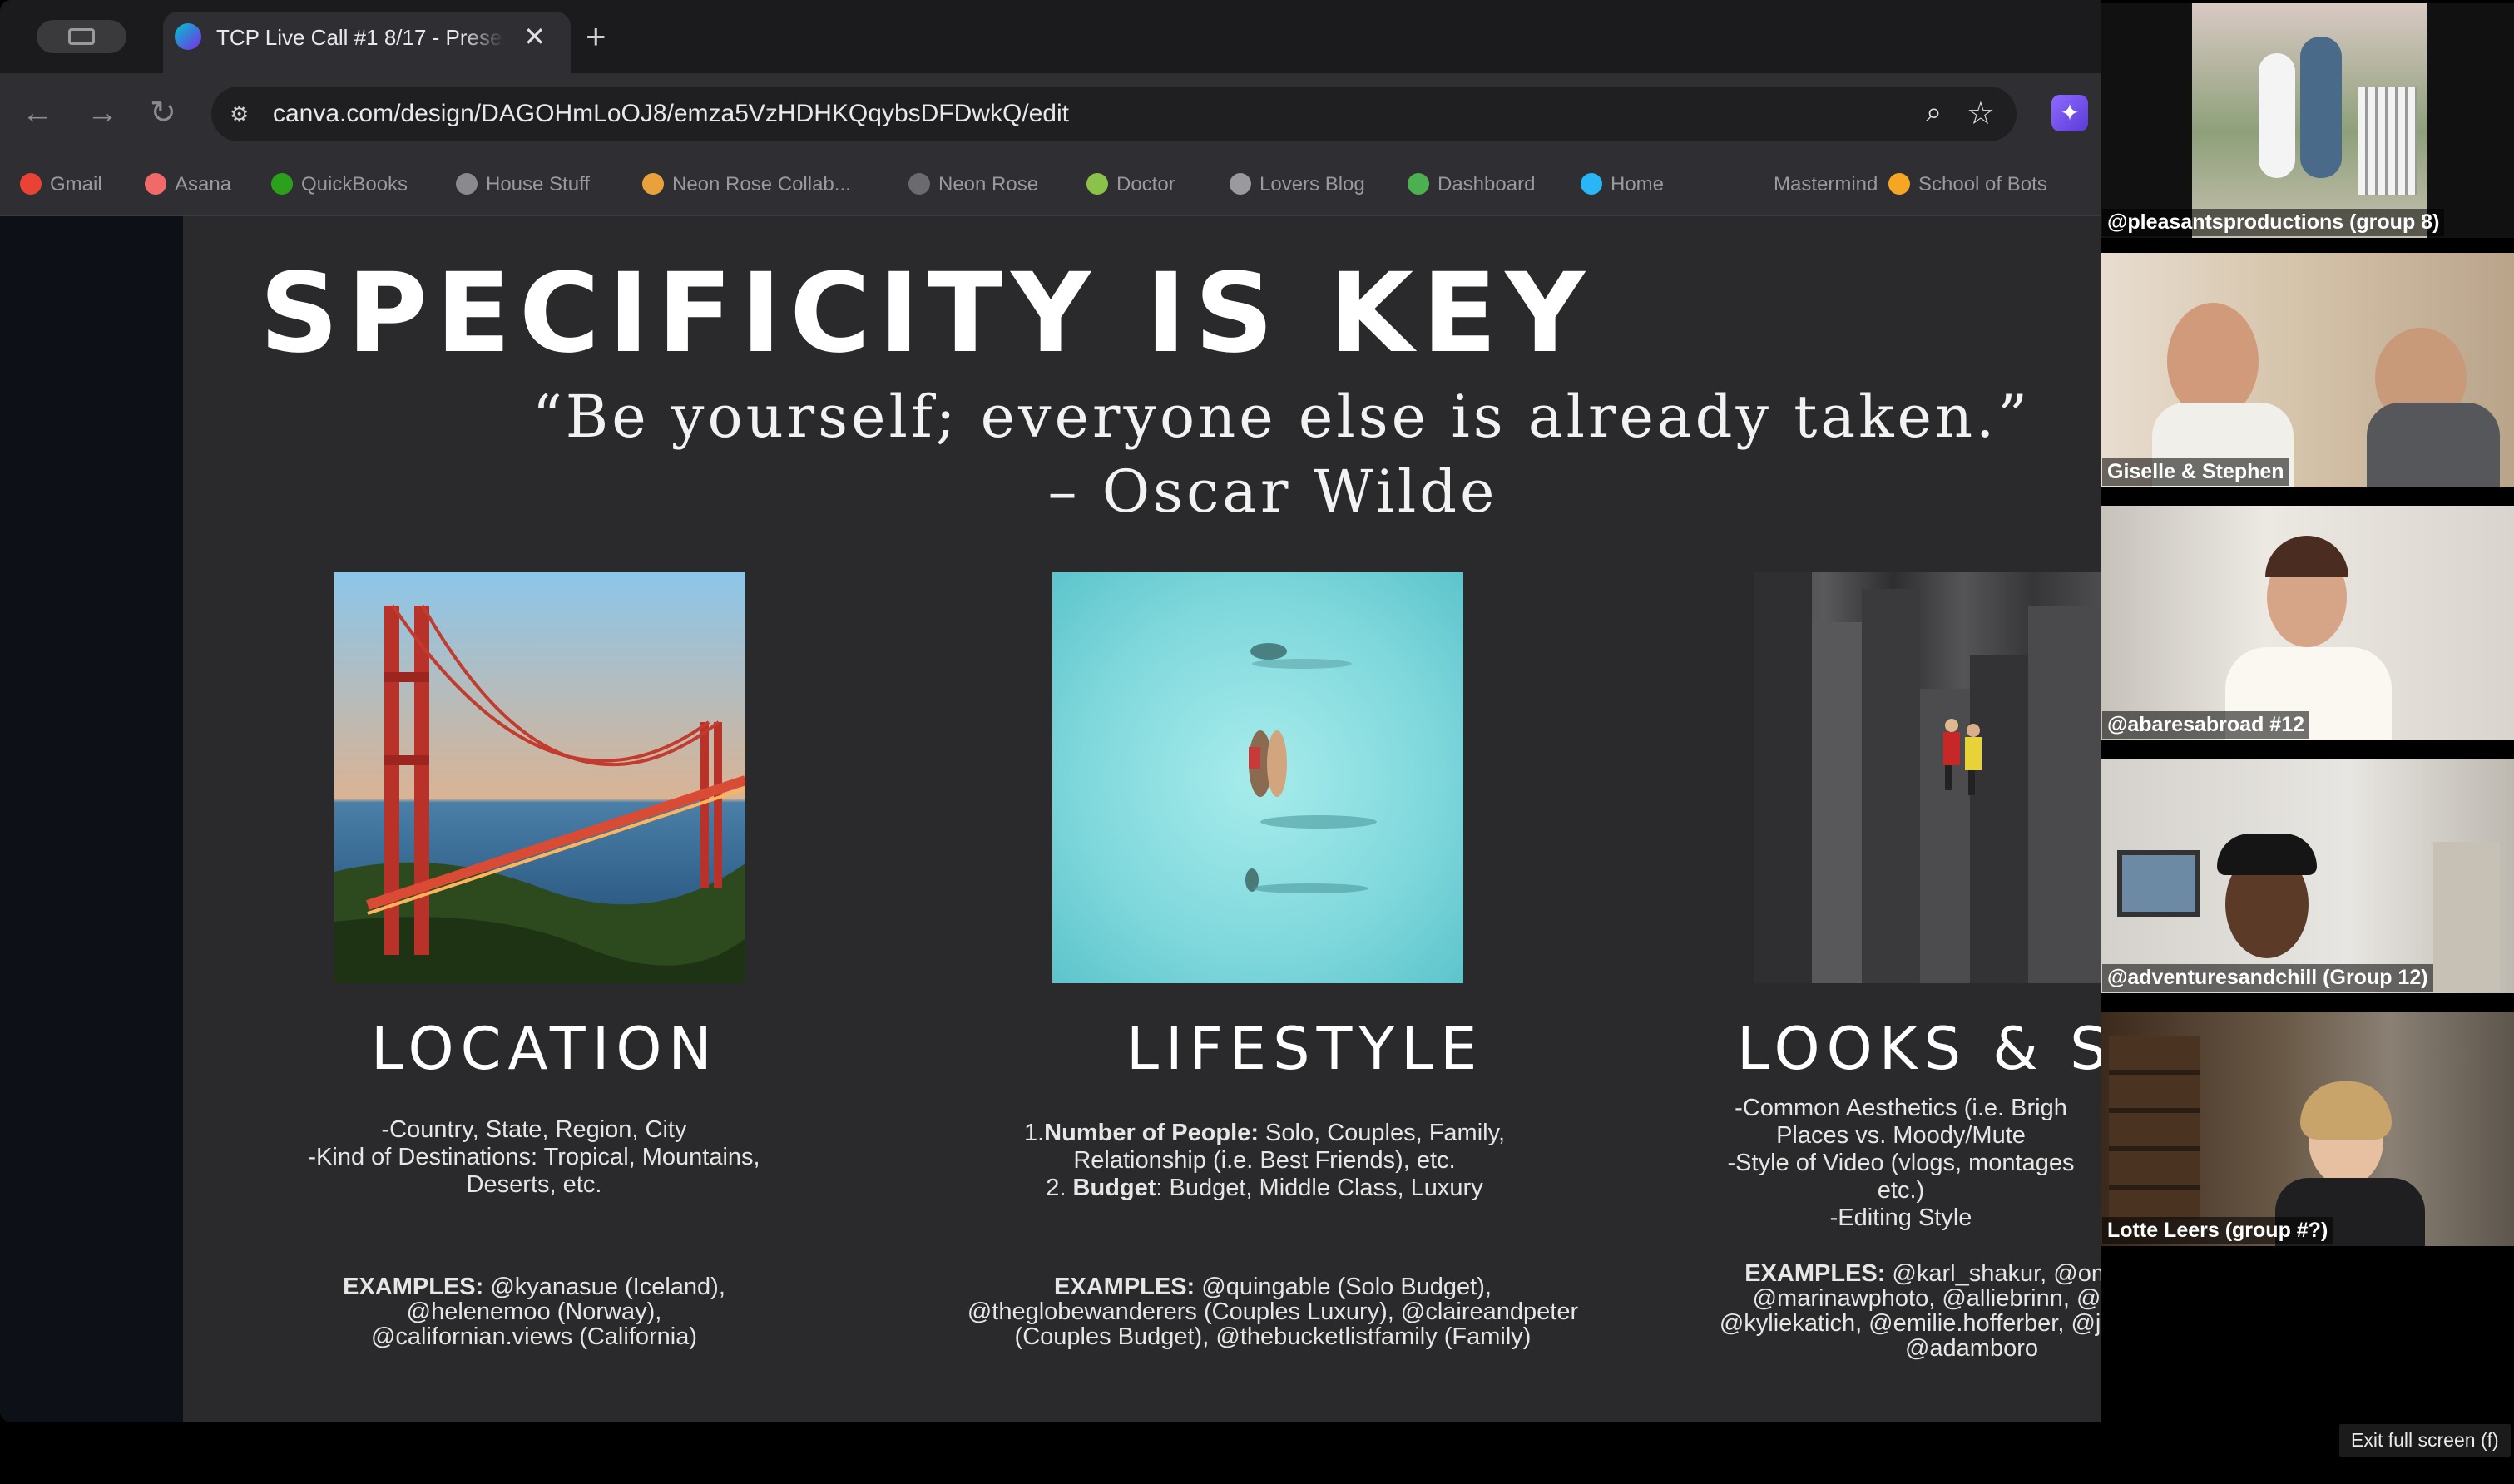 This screenshot has height=1484, width=2514. What do you see at coordinates (1305, 1049) in the screenshot?
I see `category-title-lifestyle: LIFESTYLE` at bounding box center [1305, 1049].